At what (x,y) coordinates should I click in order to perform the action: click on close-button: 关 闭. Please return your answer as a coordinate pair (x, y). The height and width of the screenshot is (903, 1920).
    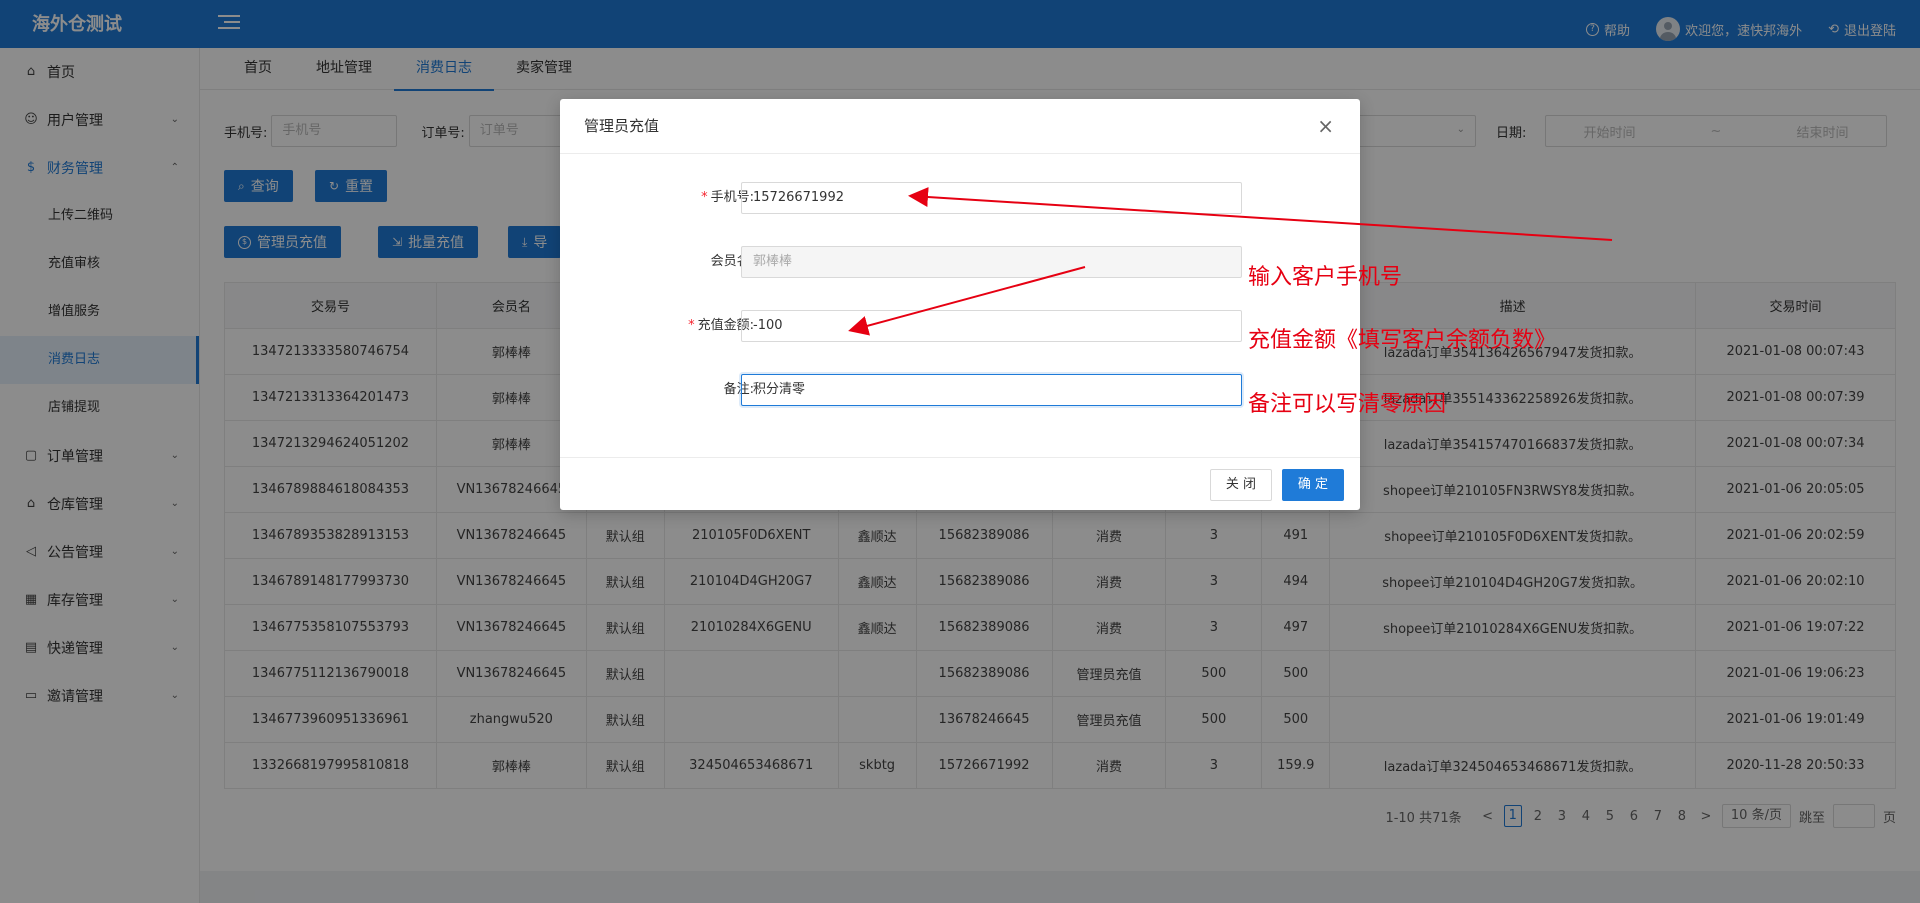
    Looking at the image, I should click on (1240, 485).